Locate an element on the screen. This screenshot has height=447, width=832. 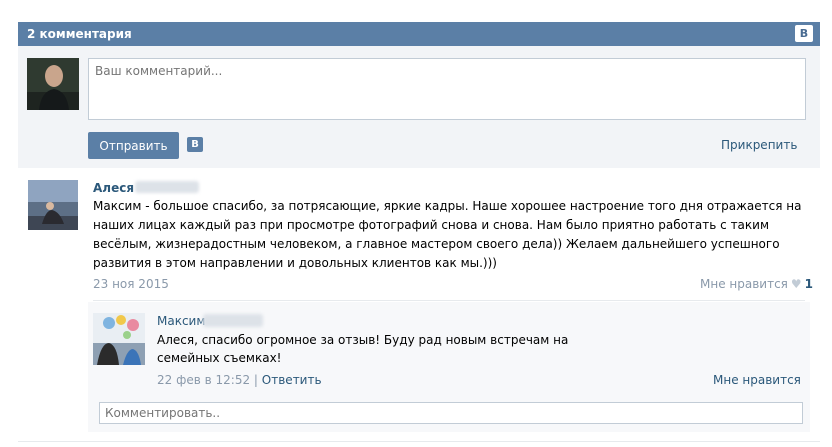
comment-input is located at coordinates (447, 89).